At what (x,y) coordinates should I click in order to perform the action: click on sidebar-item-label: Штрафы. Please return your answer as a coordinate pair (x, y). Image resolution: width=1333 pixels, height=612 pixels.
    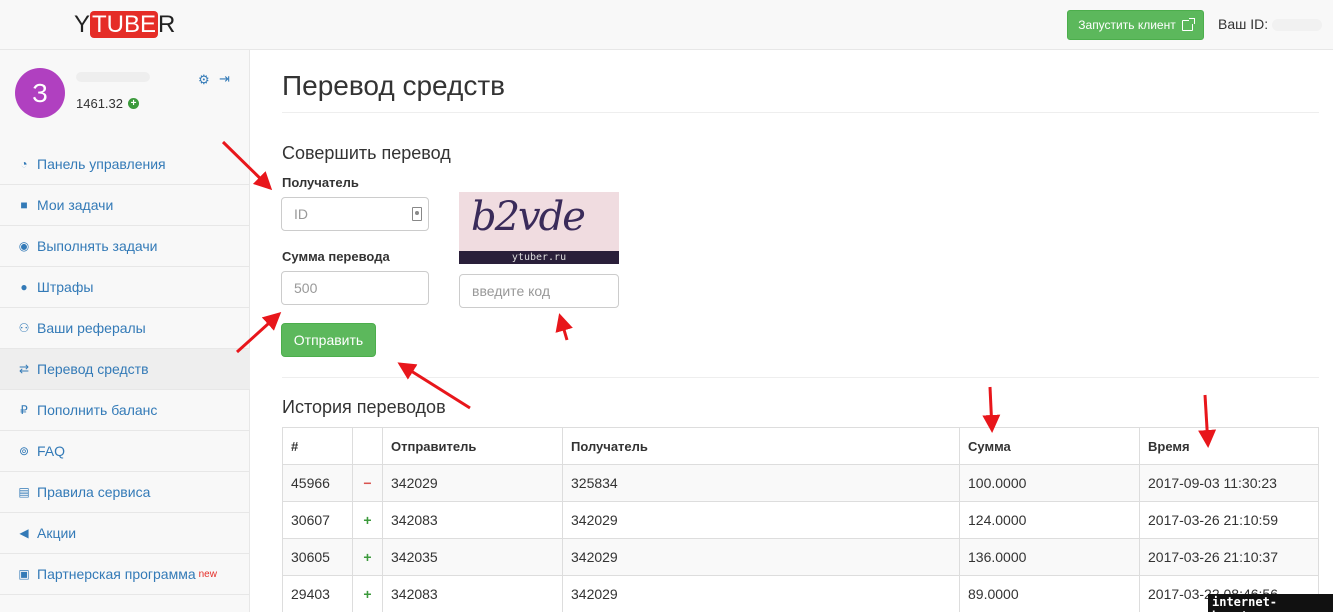
    Looking at the image, I should click on (65, 287).